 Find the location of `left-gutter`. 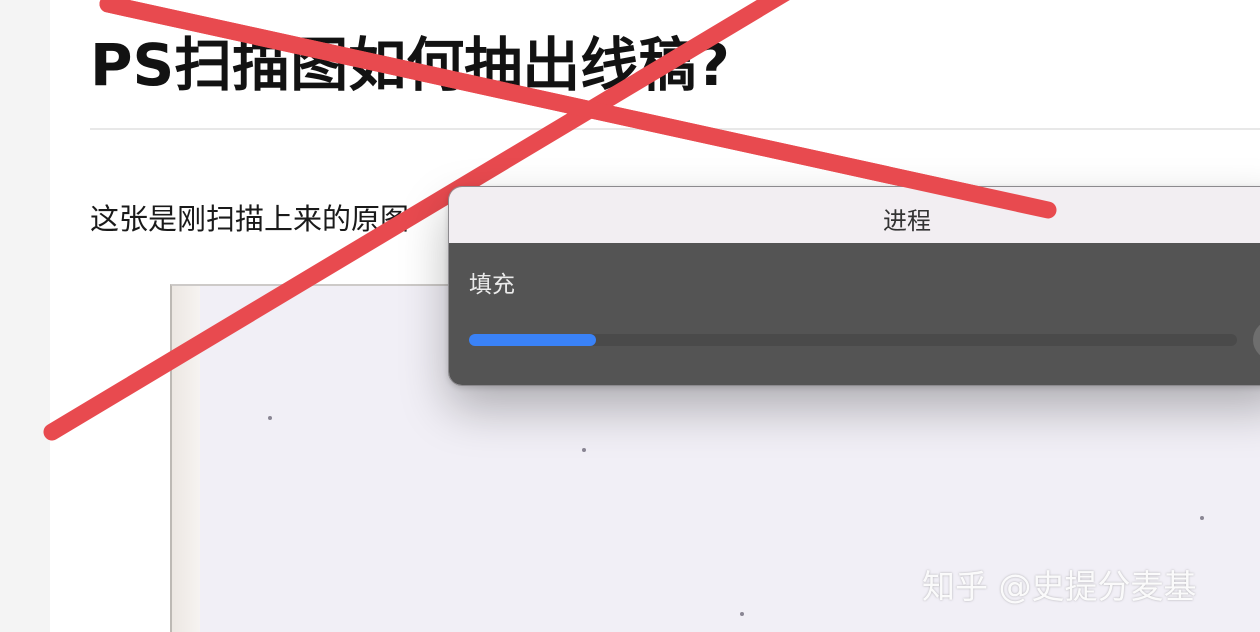

left-gutter is located at coordinates (25, 316).